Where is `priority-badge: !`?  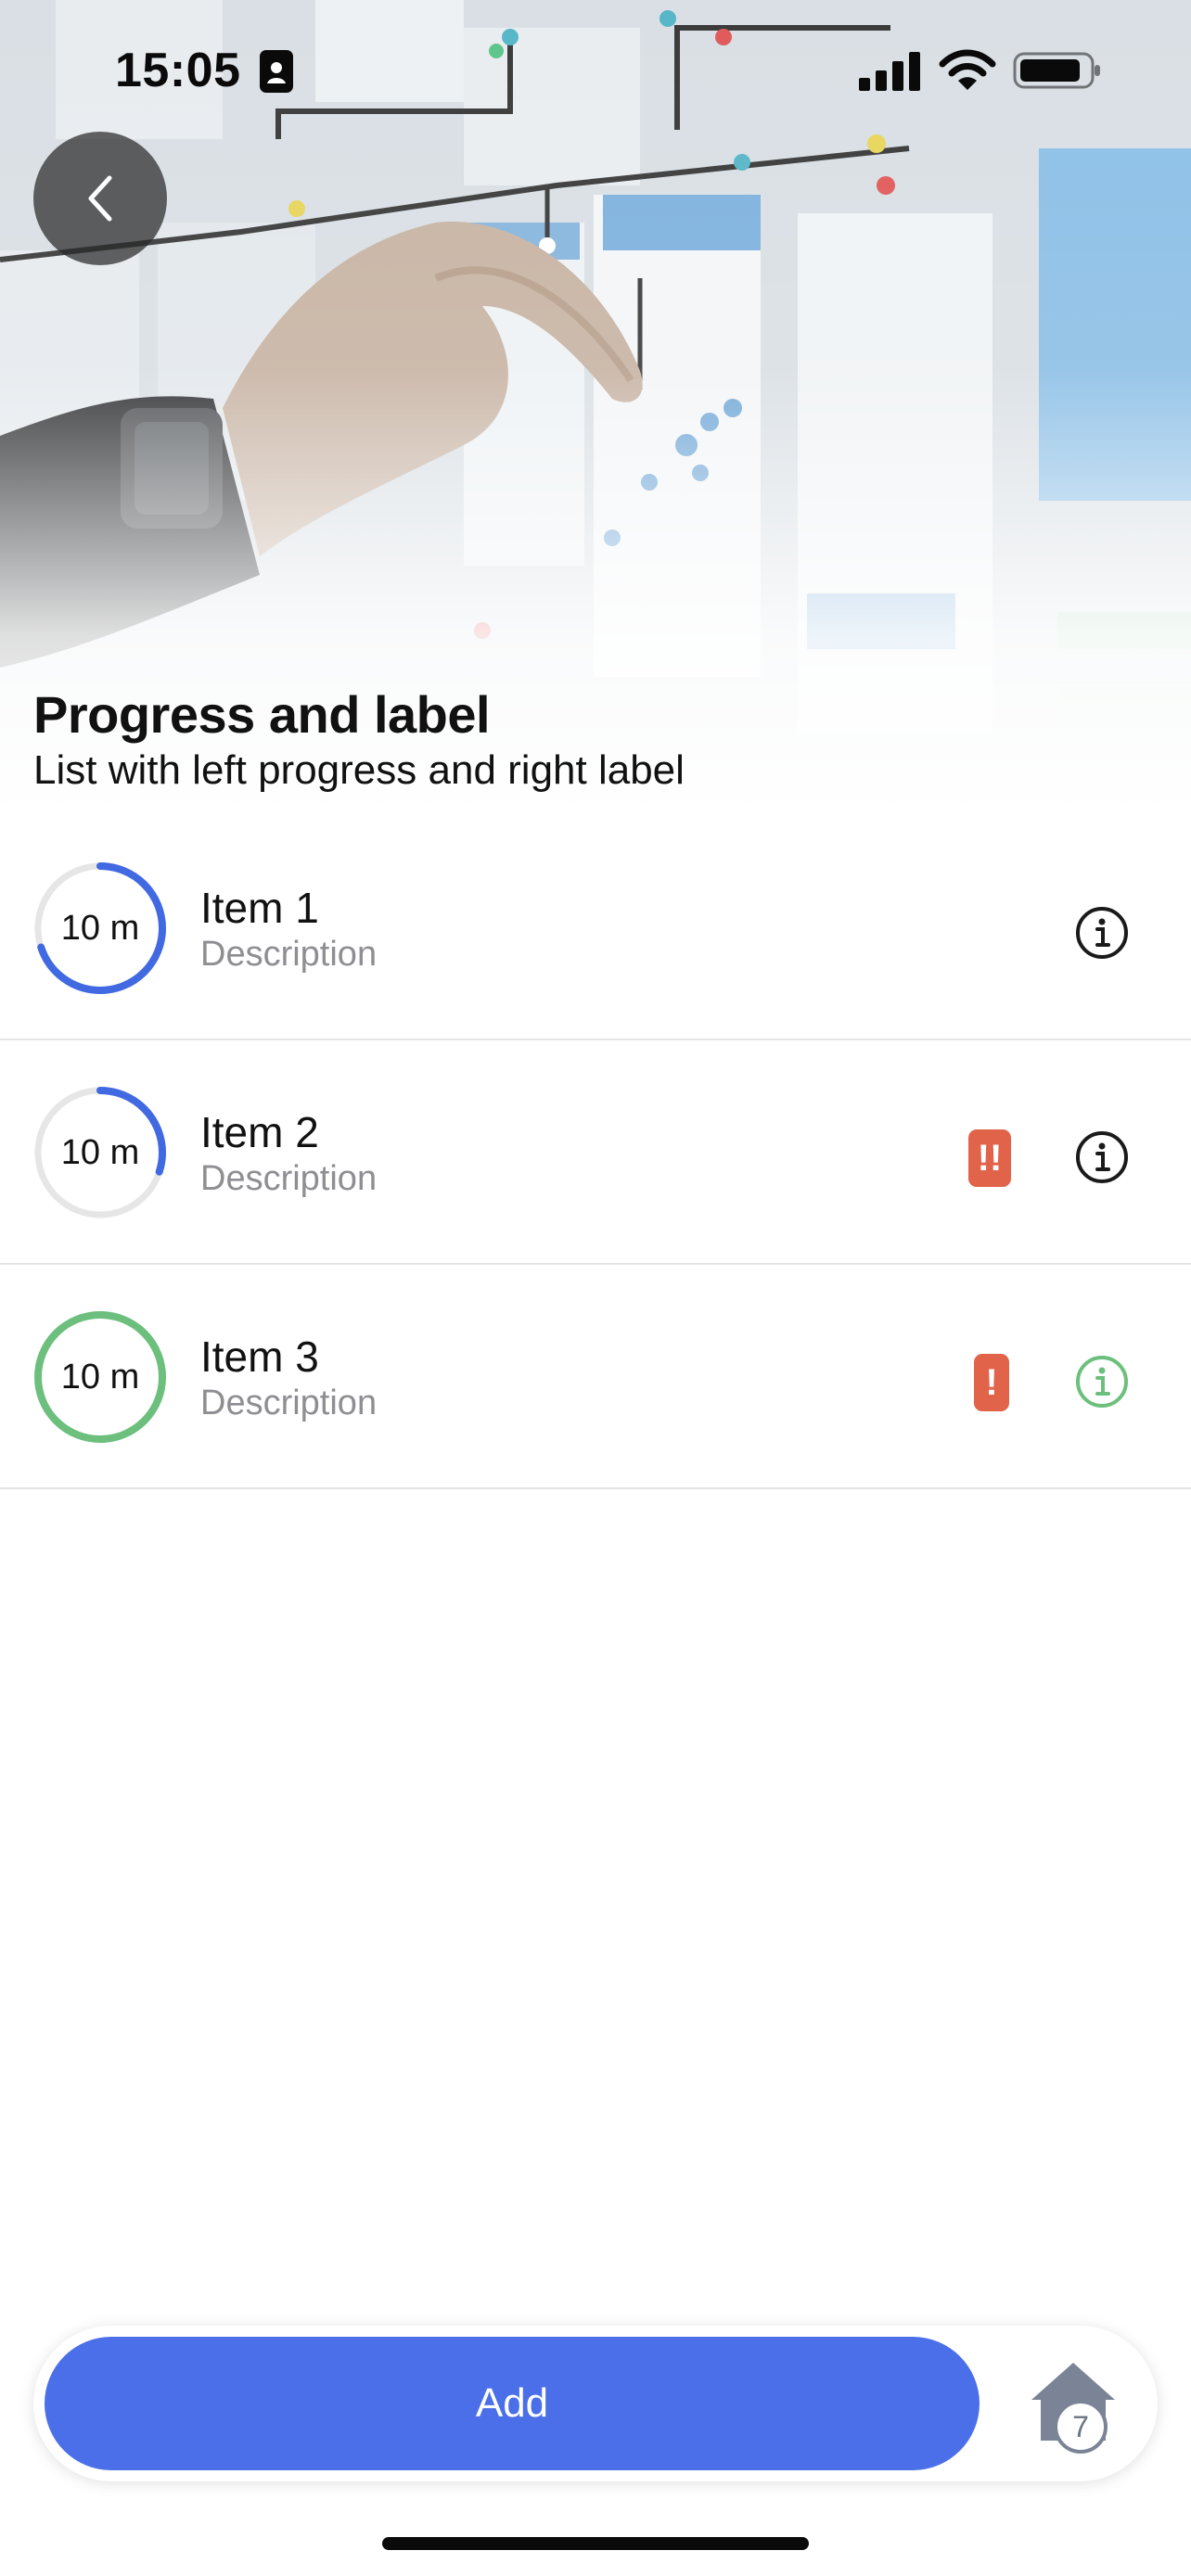
priority-badge: ! is located at coordinates (992, 1383).